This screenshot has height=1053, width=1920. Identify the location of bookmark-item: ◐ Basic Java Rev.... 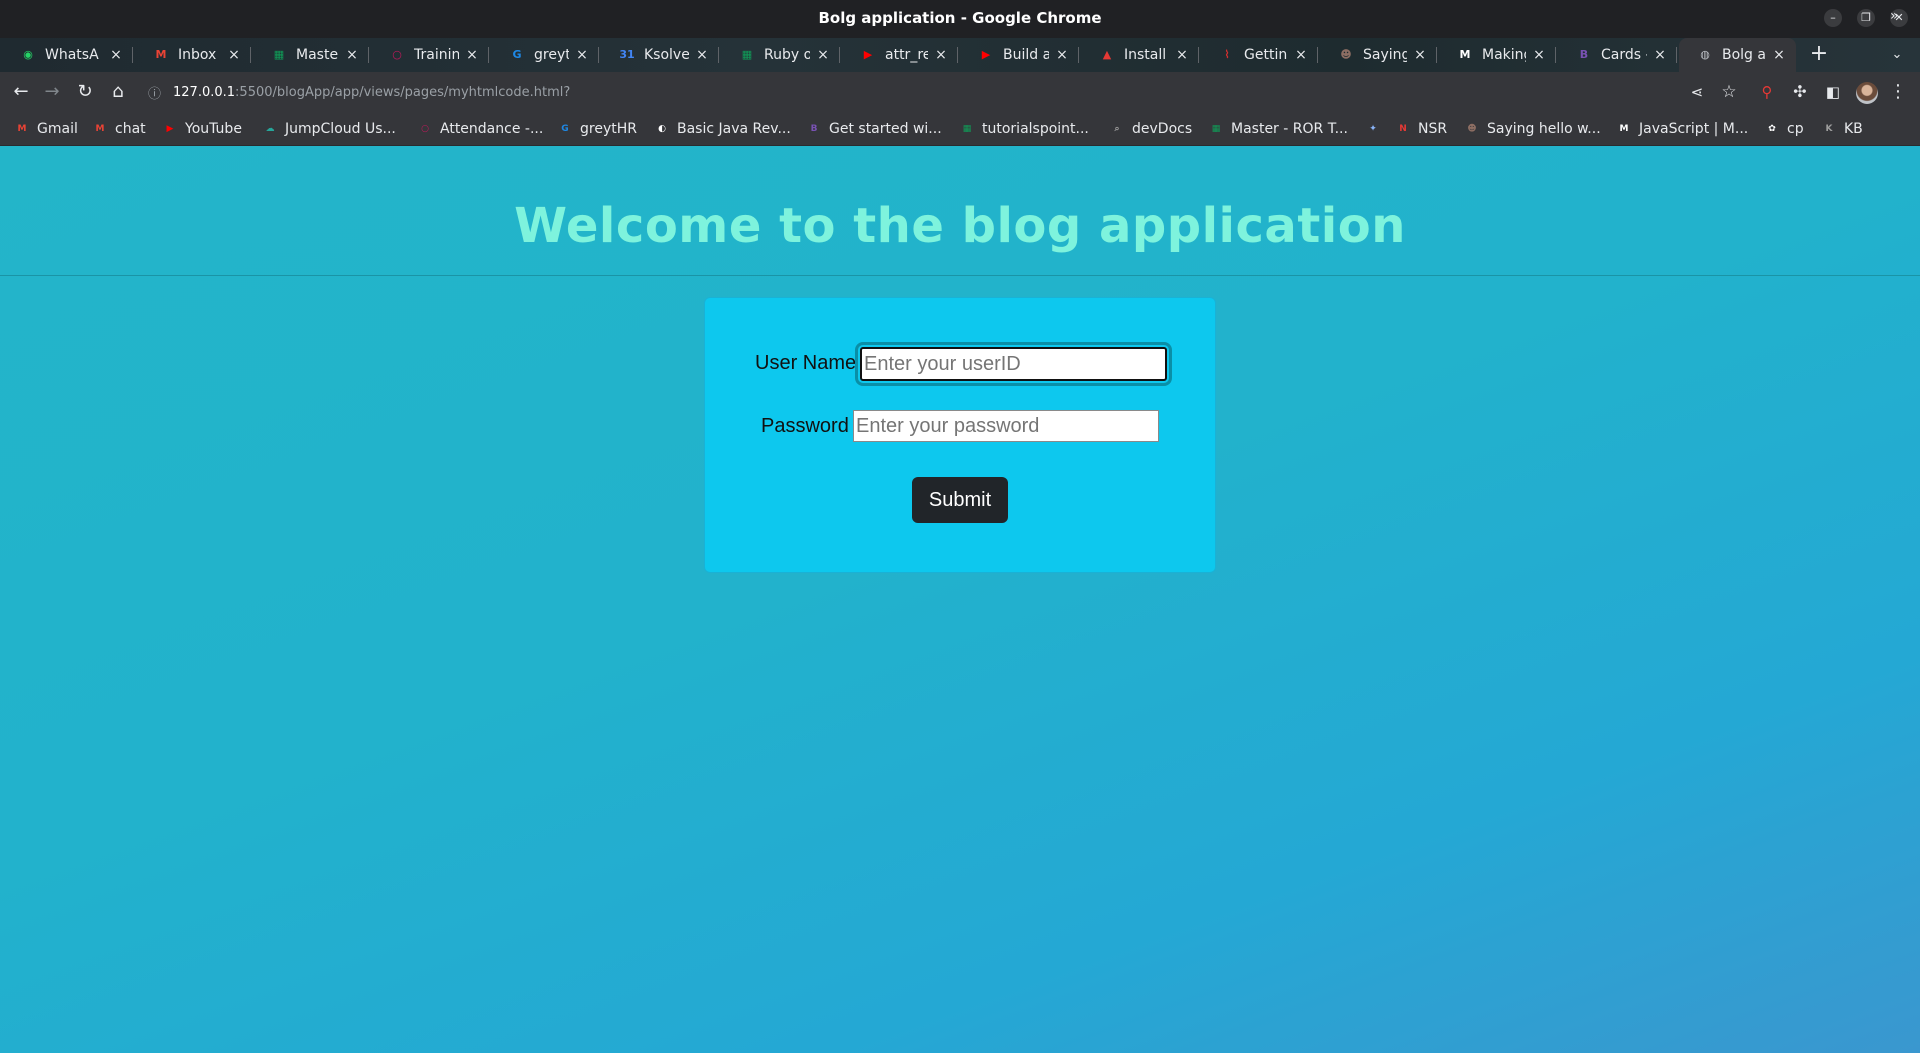
(723, 129).